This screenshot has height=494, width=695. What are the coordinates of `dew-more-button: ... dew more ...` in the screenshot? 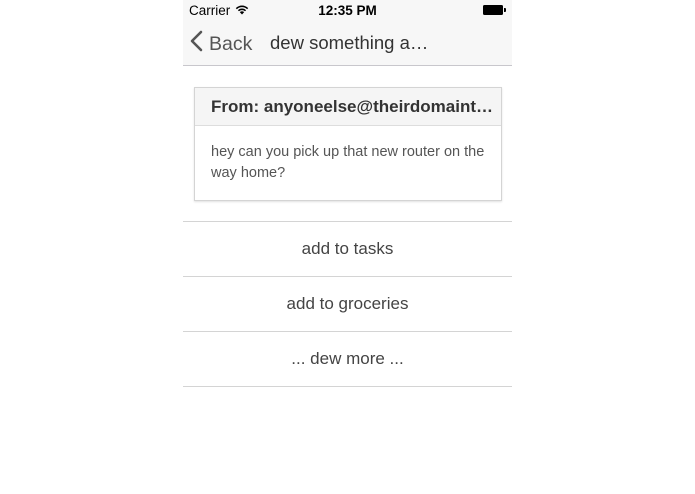 It's located at (347, 359).